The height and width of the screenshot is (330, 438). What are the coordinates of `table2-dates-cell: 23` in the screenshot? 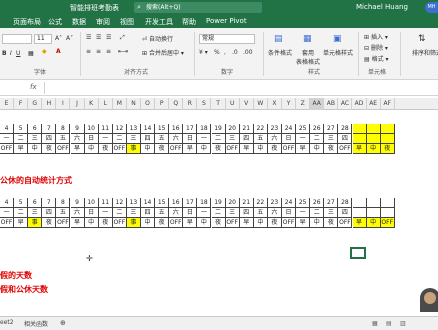 It's located at (274, 203).